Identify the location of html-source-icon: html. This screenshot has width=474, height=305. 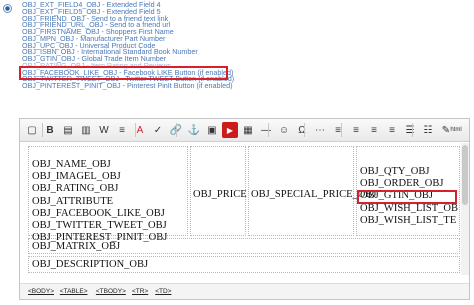
(456, 130).